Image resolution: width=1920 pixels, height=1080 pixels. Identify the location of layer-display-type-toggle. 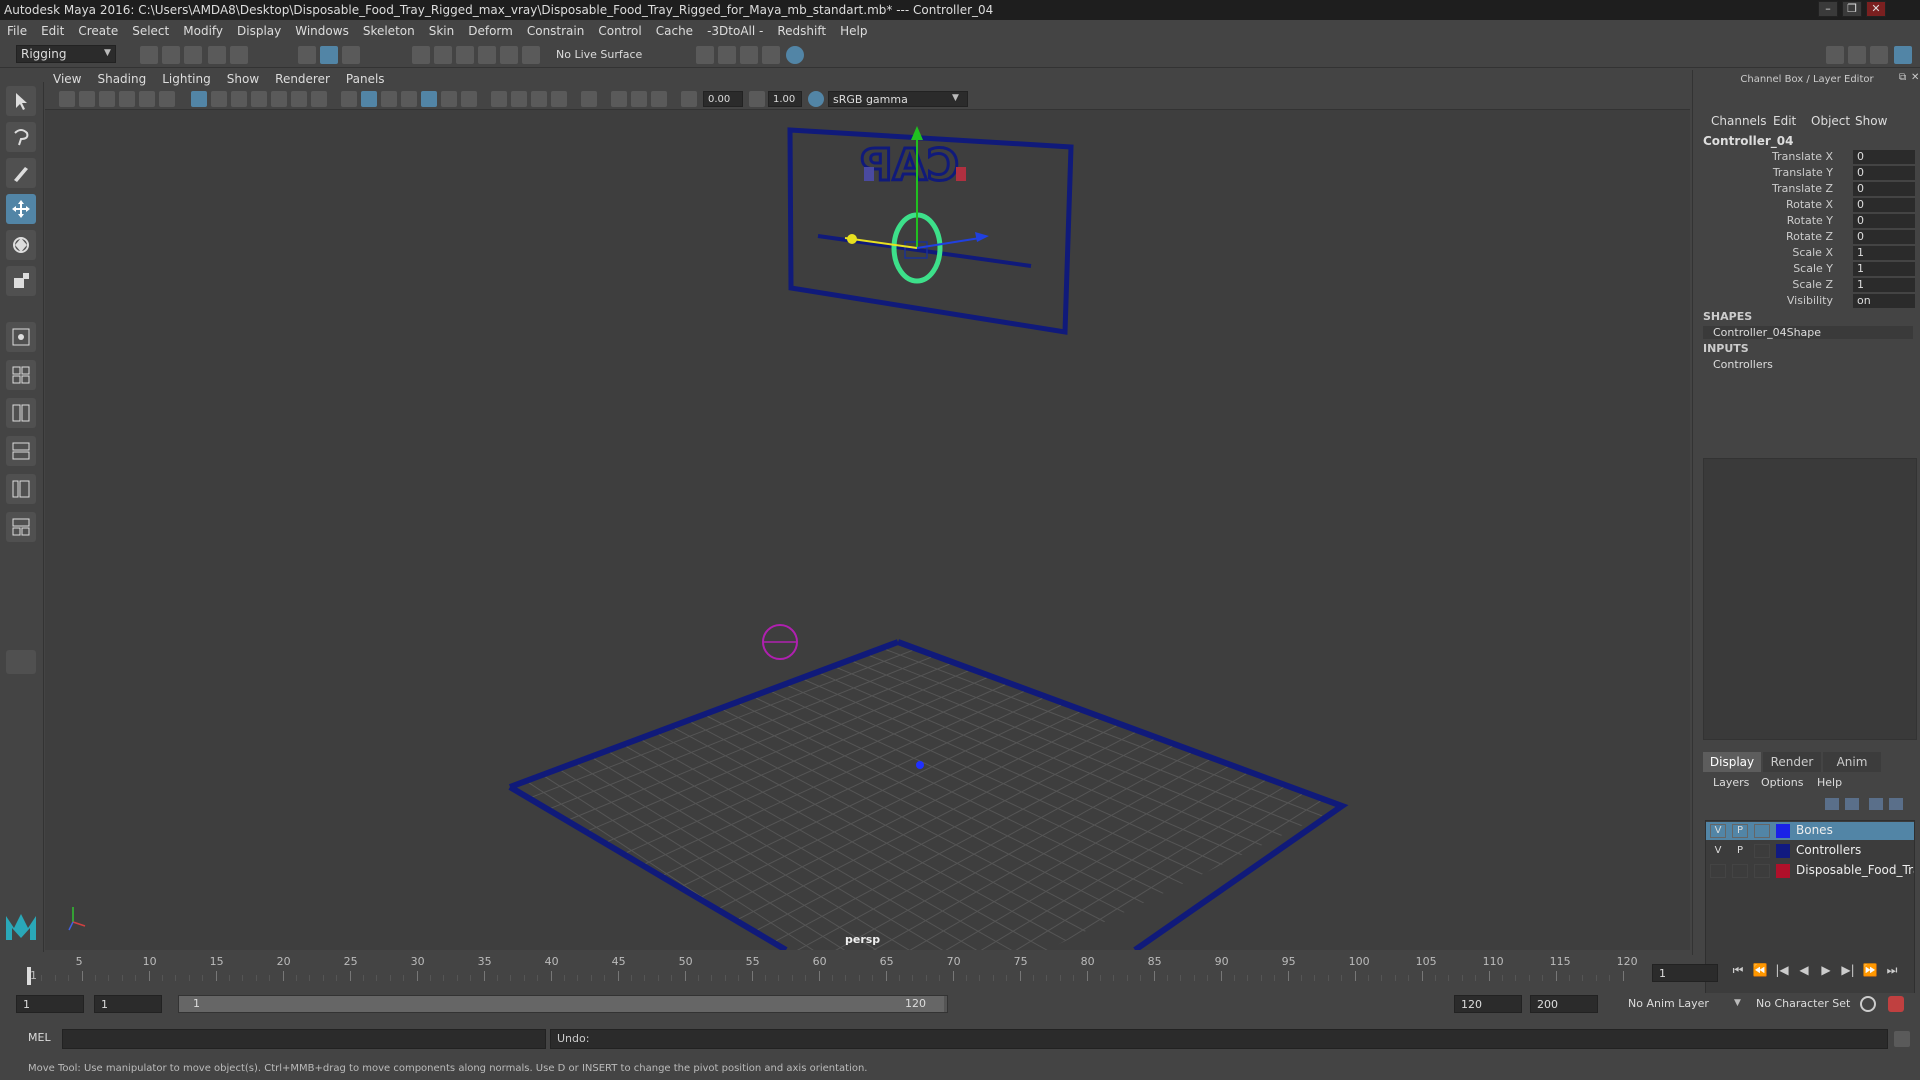
(1762, 831).